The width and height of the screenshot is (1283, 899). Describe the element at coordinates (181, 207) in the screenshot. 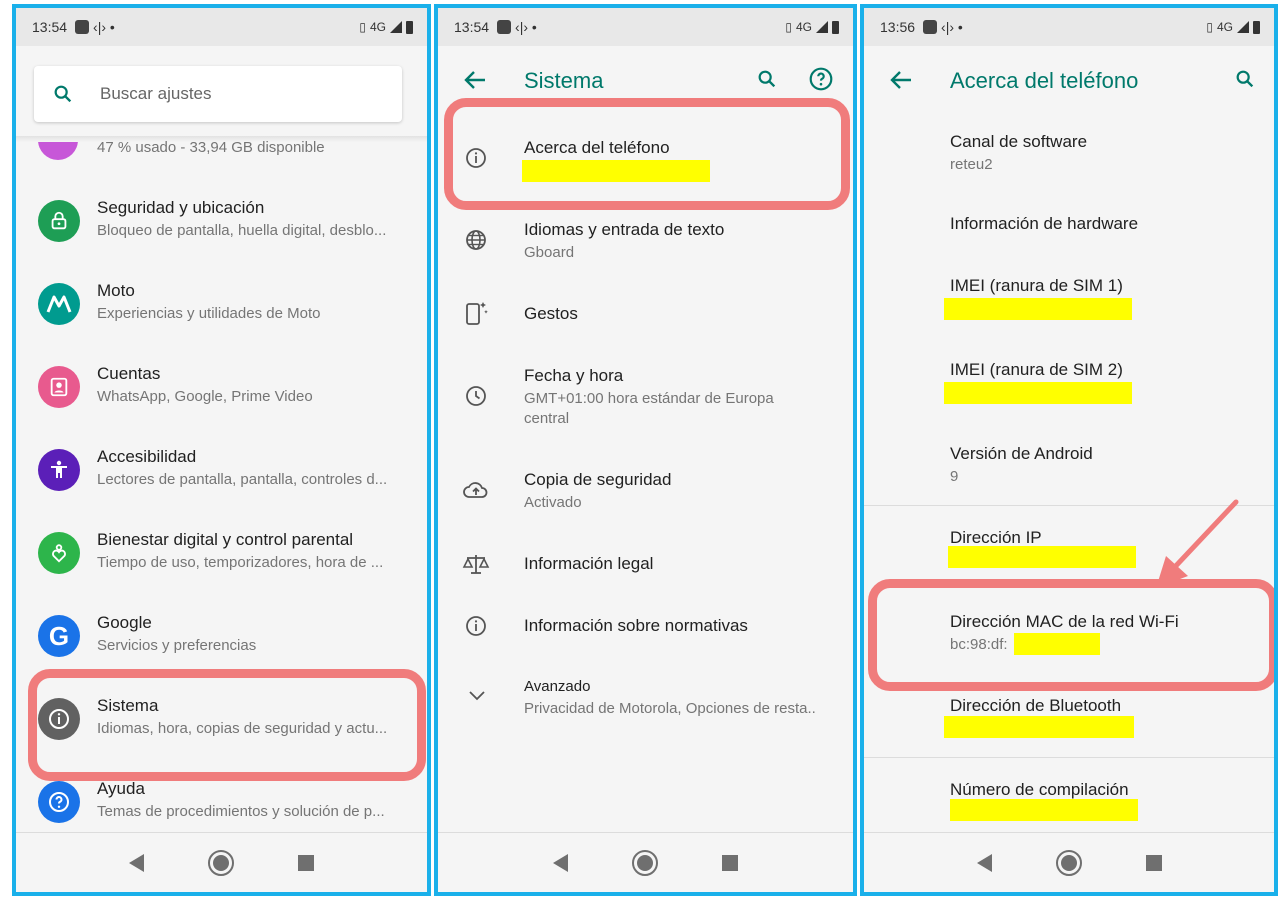

I see `settings-item-title: Seguridad y ubicación` at that location.